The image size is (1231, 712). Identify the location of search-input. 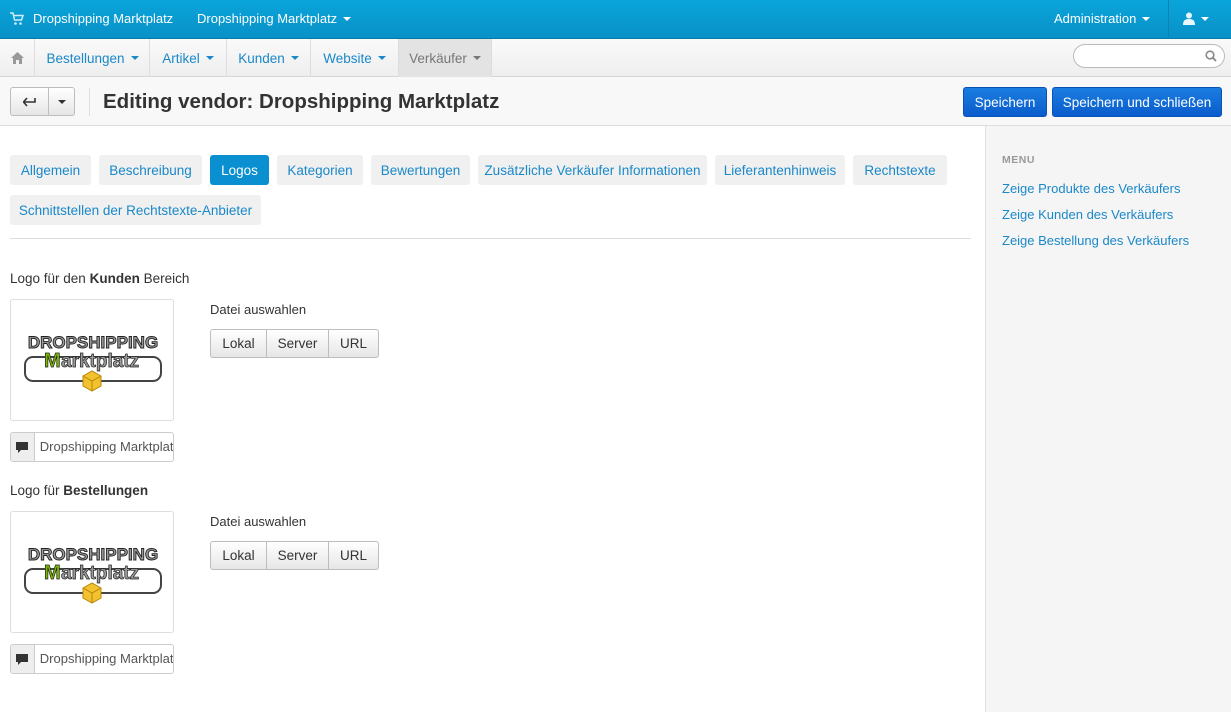
(1144, 56).